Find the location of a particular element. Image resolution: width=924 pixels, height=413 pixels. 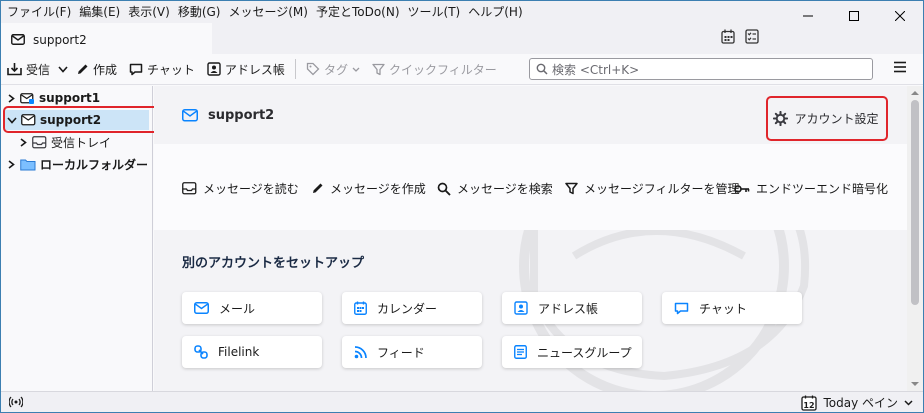

hamburger-icon is located at coordinates (900, 67).